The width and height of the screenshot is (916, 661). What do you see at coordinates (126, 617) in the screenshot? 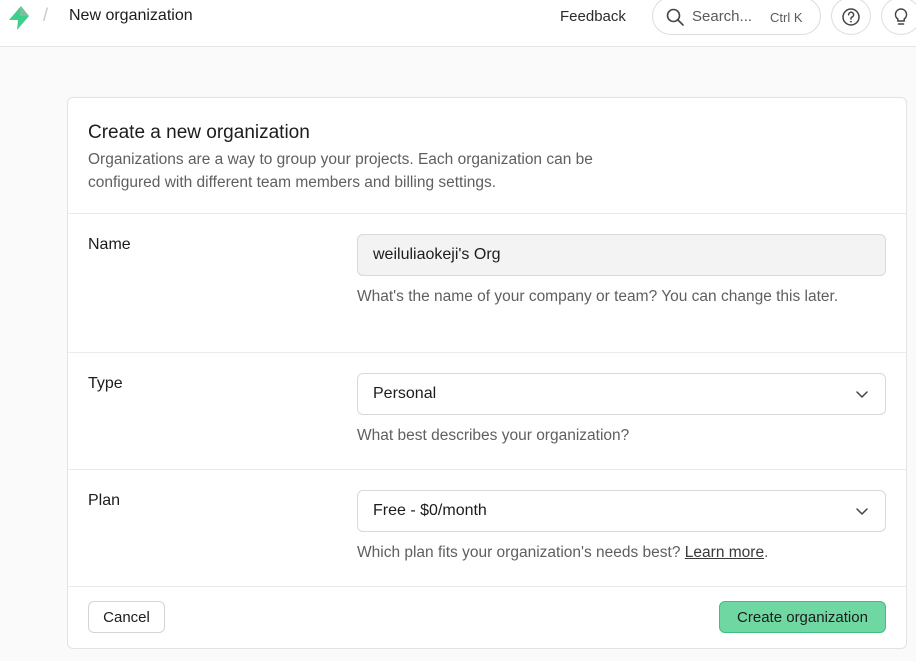
I see `cancel-button: Cancel` at bounding box center [126, 617].